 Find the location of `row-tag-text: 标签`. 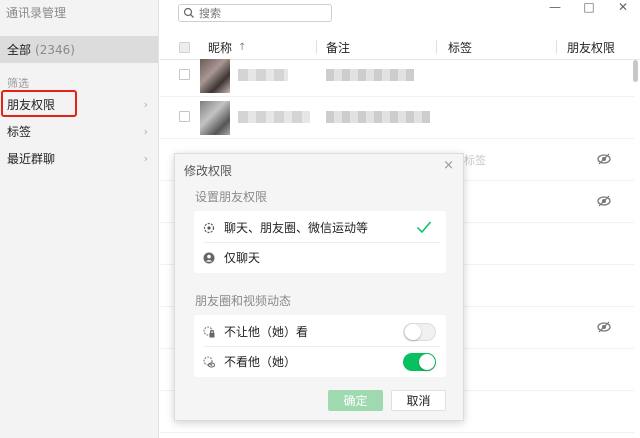

row-tag-text: 标签 is located at coordinates (475, 160).